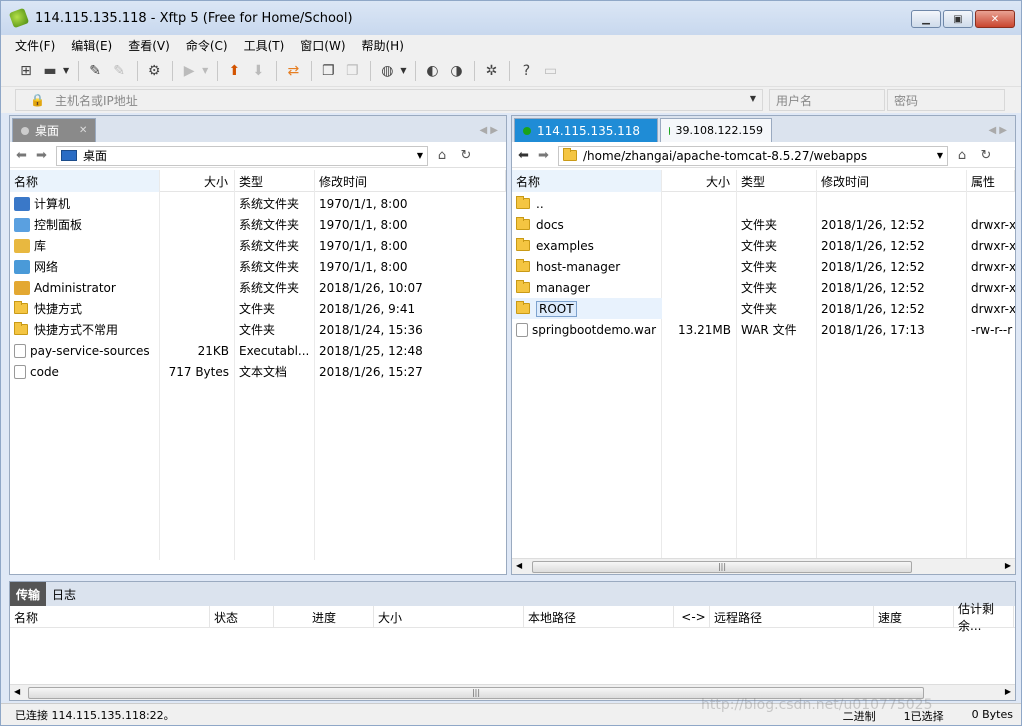 Image resolution: width=1022 pixels, height=726 pixels. Describe the element at coordinates (50, 71) in the screenshot. I see `open-folder-icon: ▬` at that location.